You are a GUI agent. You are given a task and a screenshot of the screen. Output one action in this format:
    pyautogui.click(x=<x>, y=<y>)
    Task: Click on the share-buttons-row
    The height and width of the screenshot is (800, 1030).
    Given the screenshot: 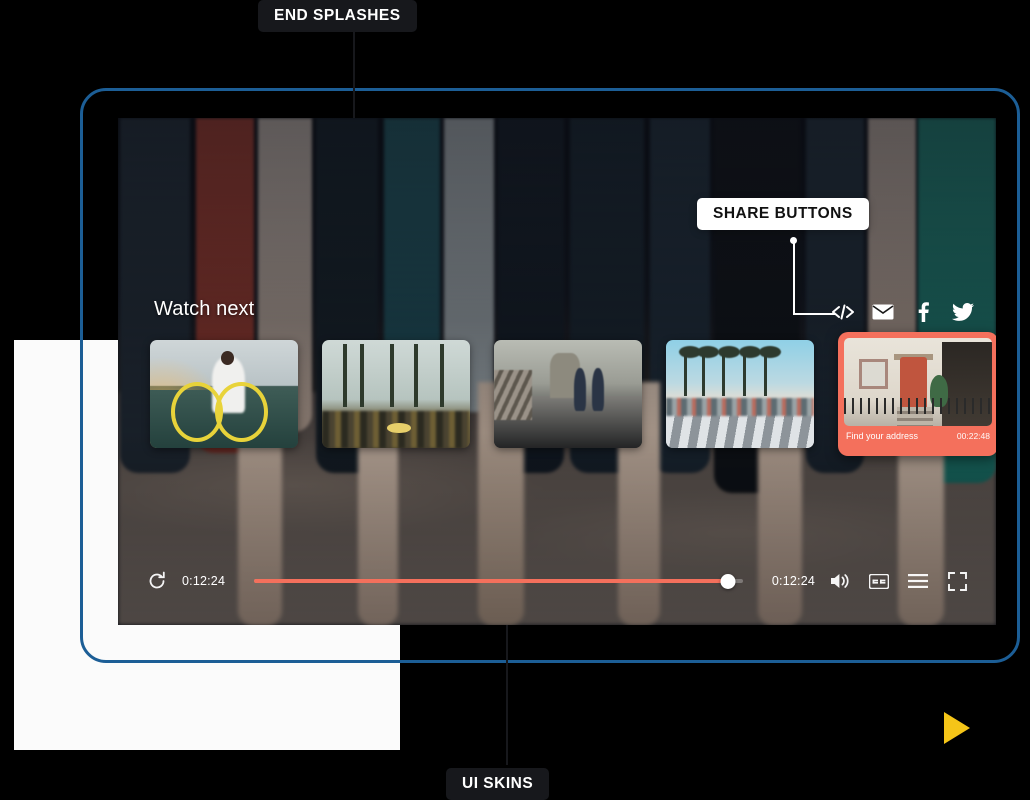 What is the action you would take?
    pyautogui.click(x=903, y=312)
    